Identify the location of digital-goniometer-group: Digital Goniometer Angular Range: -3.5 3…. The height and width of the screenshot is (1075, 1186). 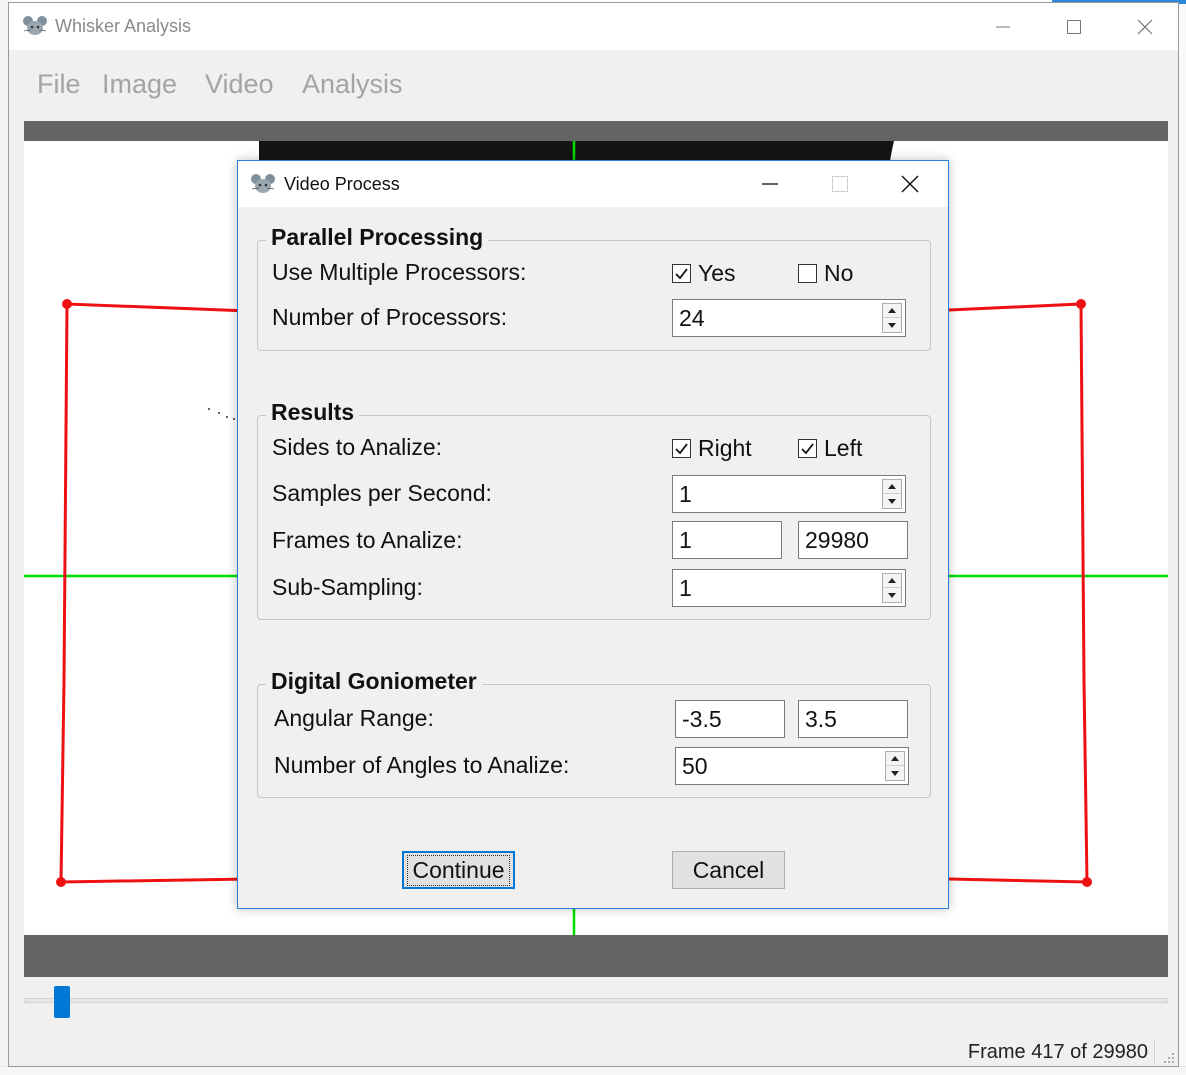
(594, 733).